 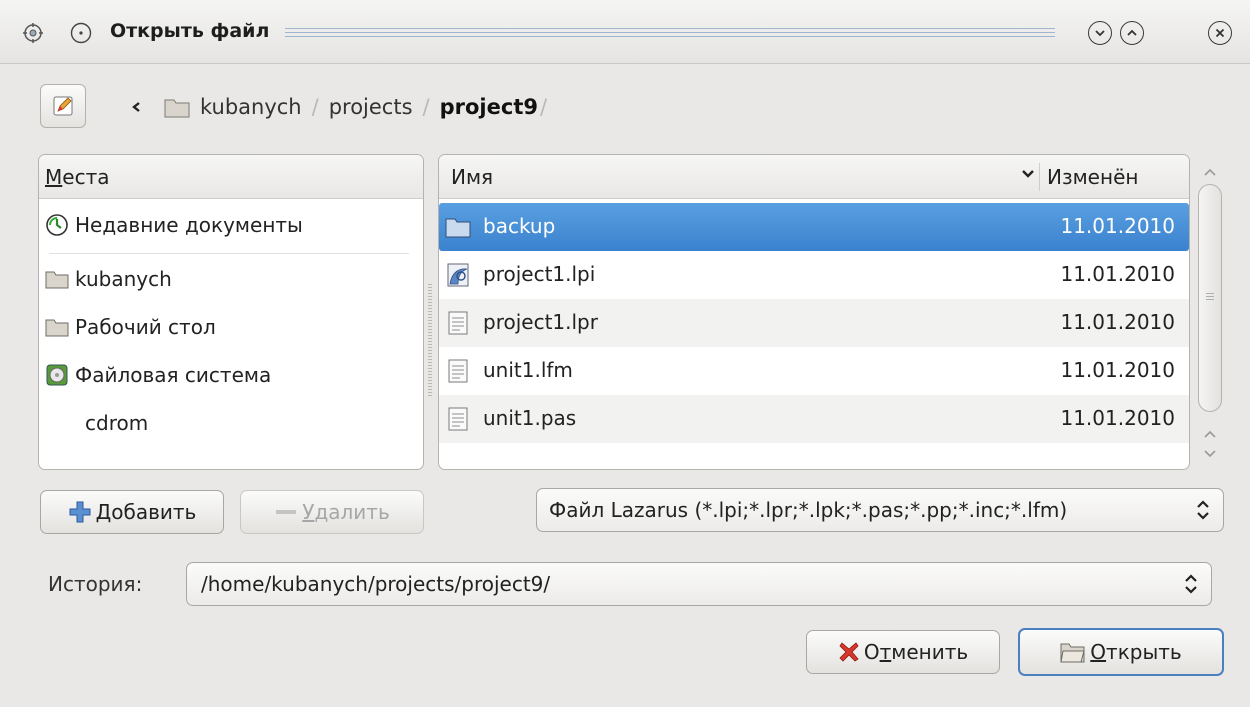 I want to click on title-bar: Открыть файл, so click(x=625, y=32).